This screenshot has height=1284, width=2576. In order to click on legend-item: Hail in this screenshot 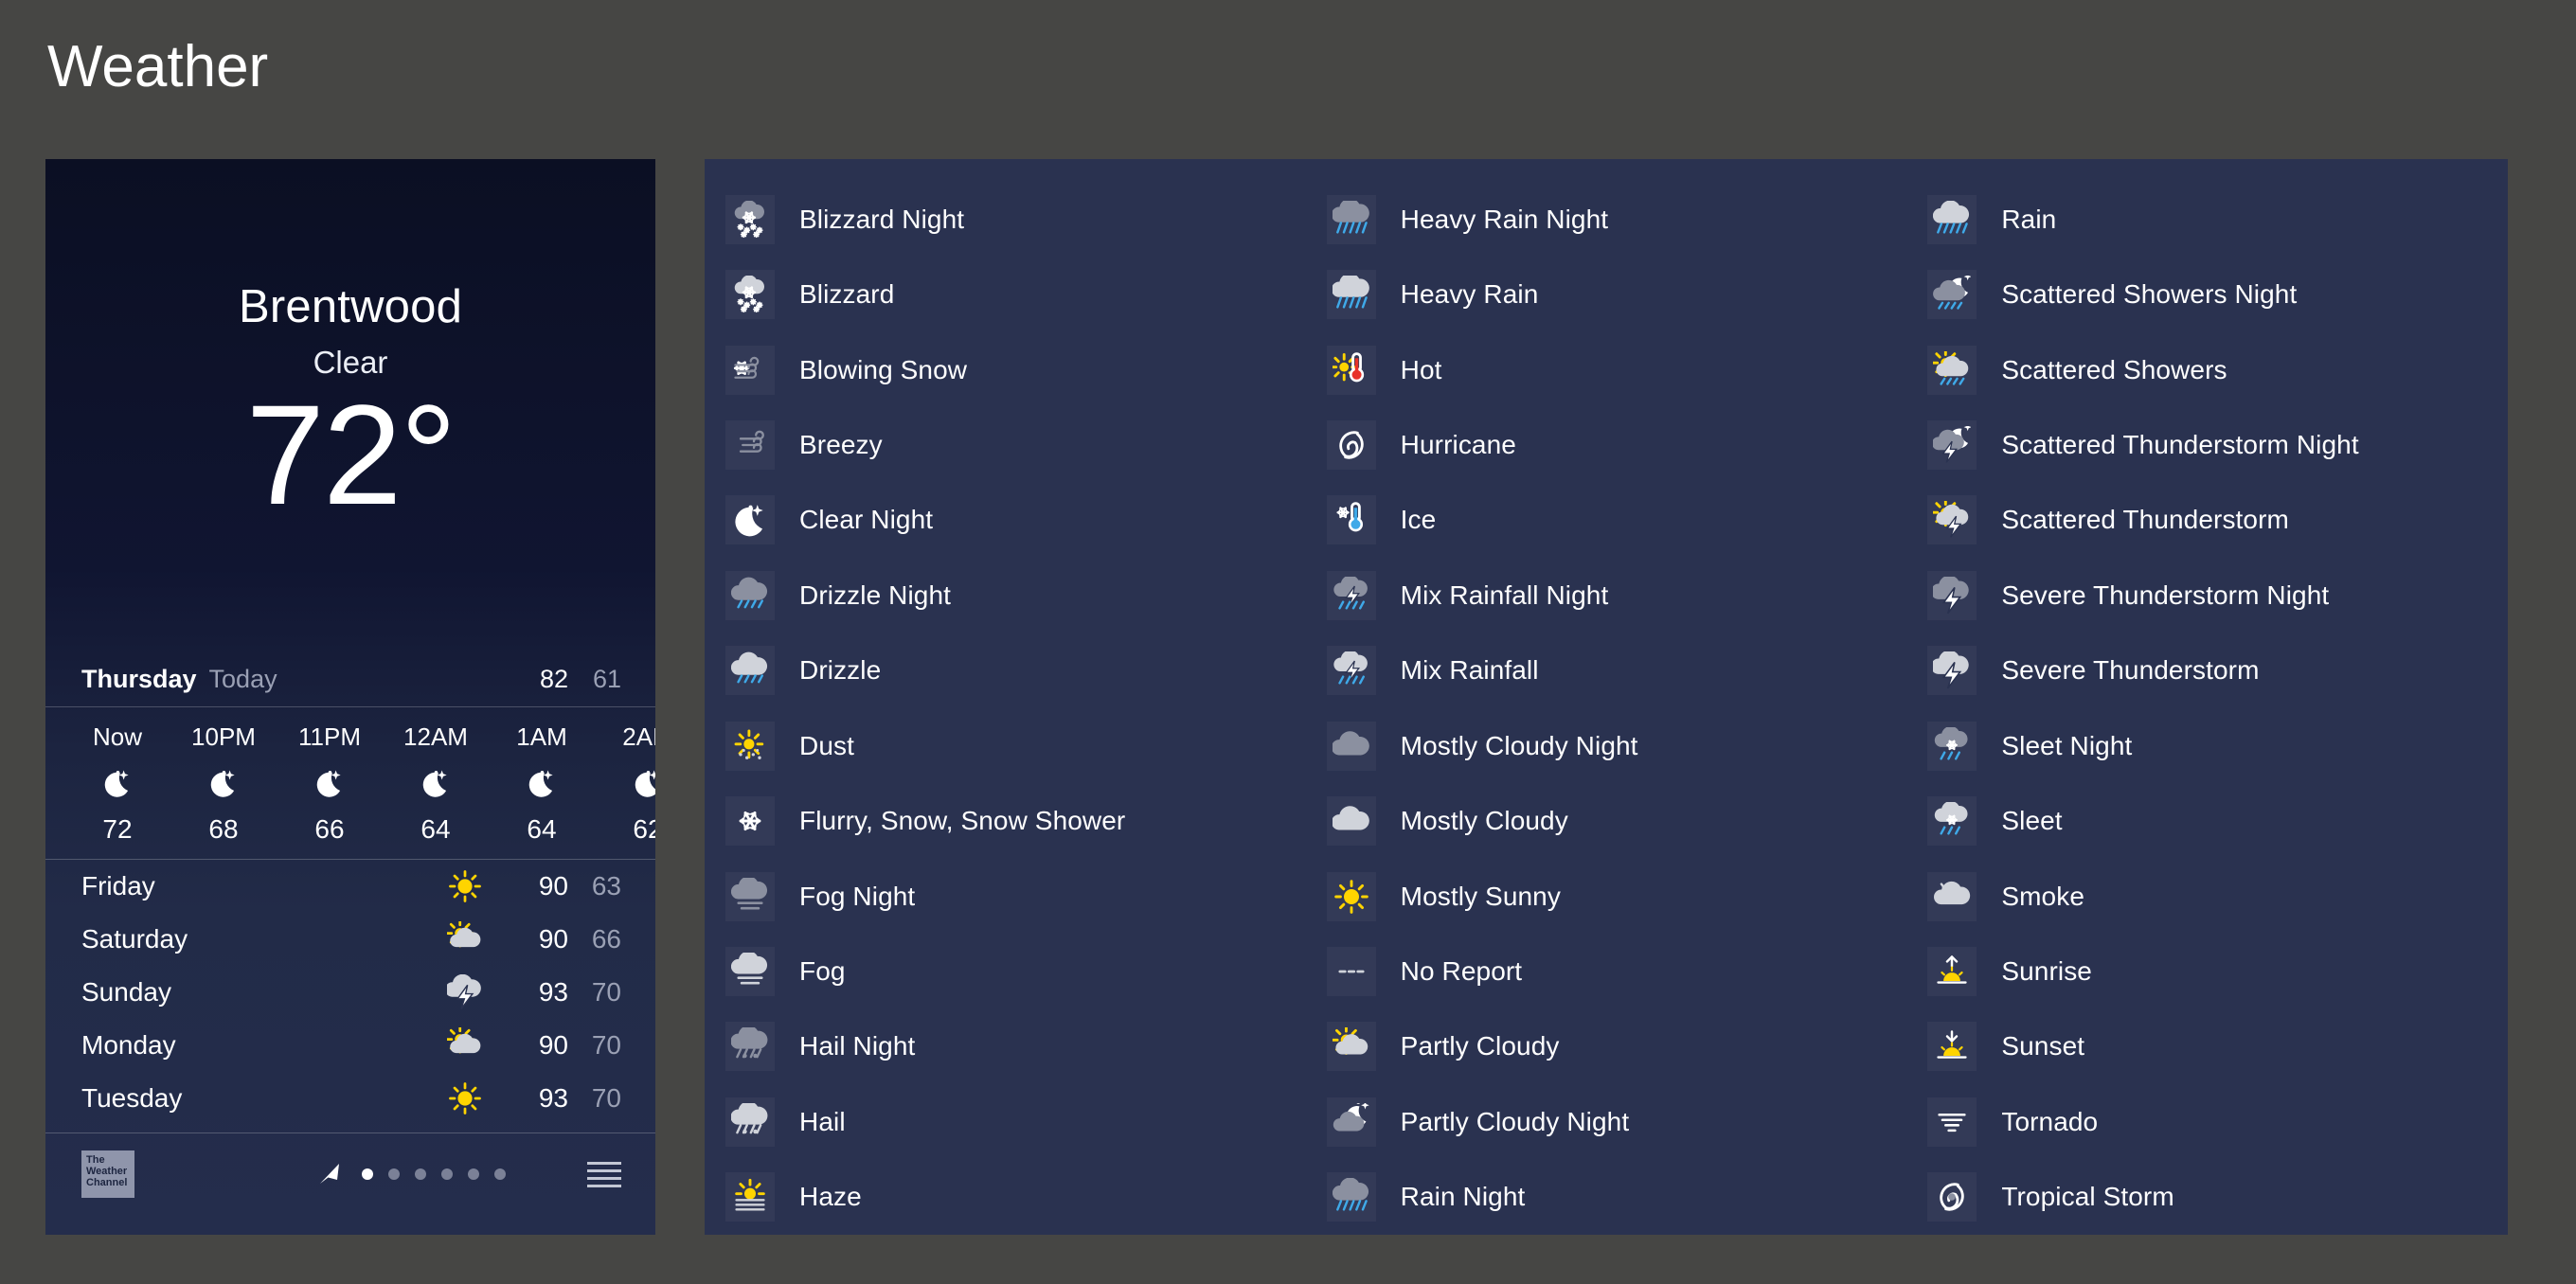, I will do `click(1006, 1122)`.